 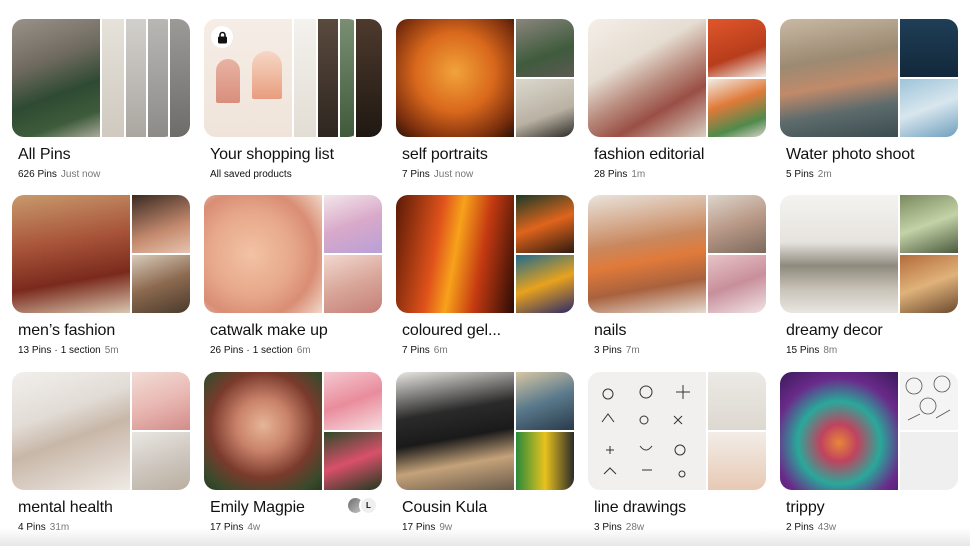 I want to click on board-card-self-portraits: self portraits 7 Pins Just now, so click(x=485, y=107).